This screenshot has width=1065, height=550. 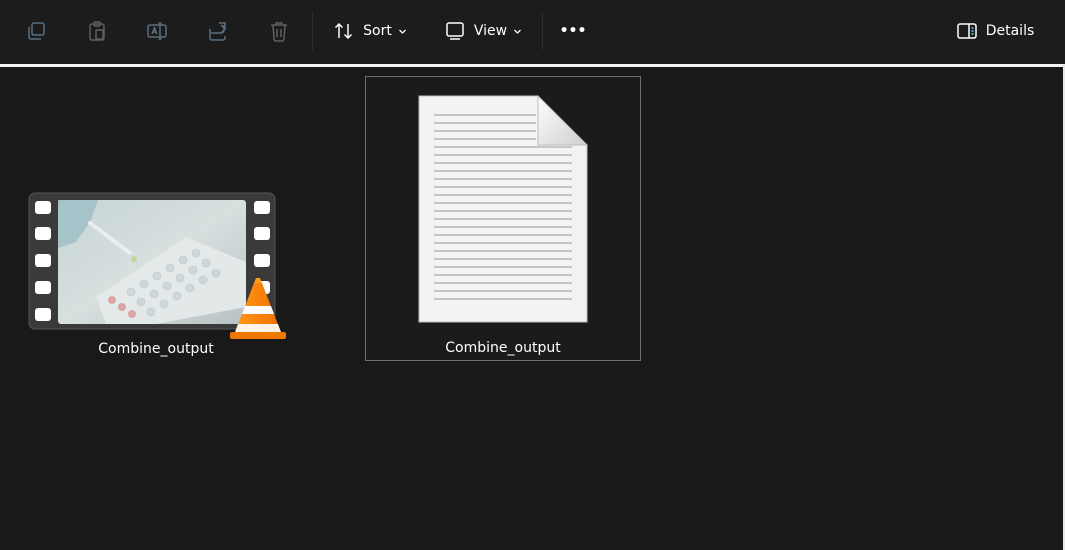 I want to click on paste-button, so click(x=97, y=31).